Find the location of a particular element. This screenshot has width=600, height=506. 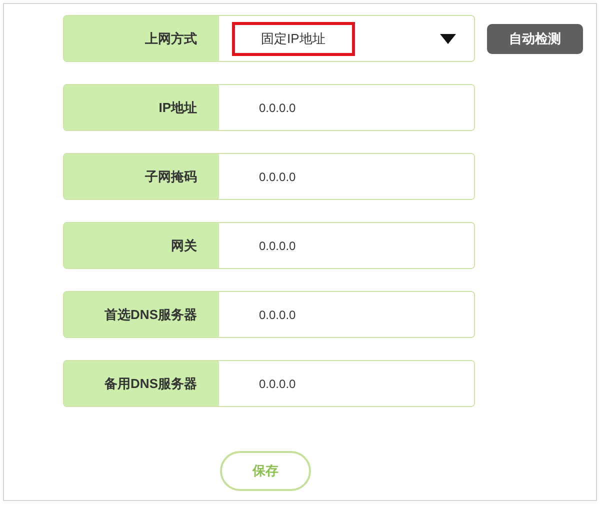

field-label: 网关 is located at coordinates (184, 245).